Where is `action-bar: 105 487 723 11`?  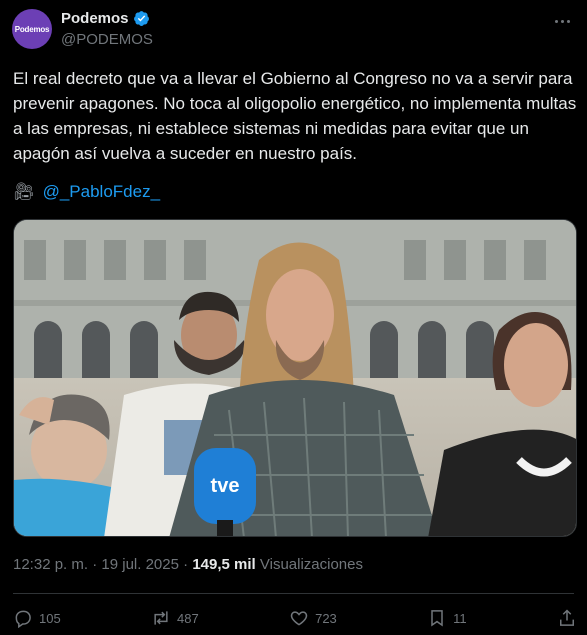 action-bar: 105 487 723 11 is located at coordinates (295, 618).